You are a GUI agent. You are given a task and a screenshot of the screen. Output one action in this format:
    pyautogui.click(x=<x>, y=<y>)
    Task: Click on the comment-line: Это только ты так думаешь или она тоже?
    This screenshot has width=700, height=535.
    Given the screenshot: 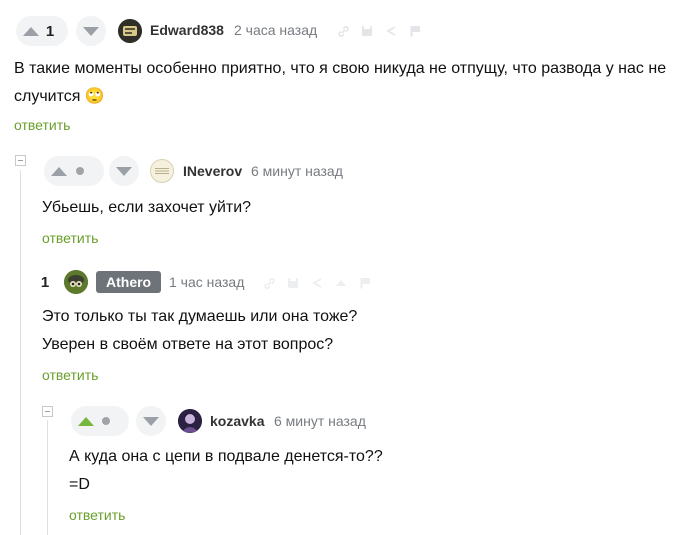 What is the action you would take?
    pyautogui.click(x=200, y=316)
    